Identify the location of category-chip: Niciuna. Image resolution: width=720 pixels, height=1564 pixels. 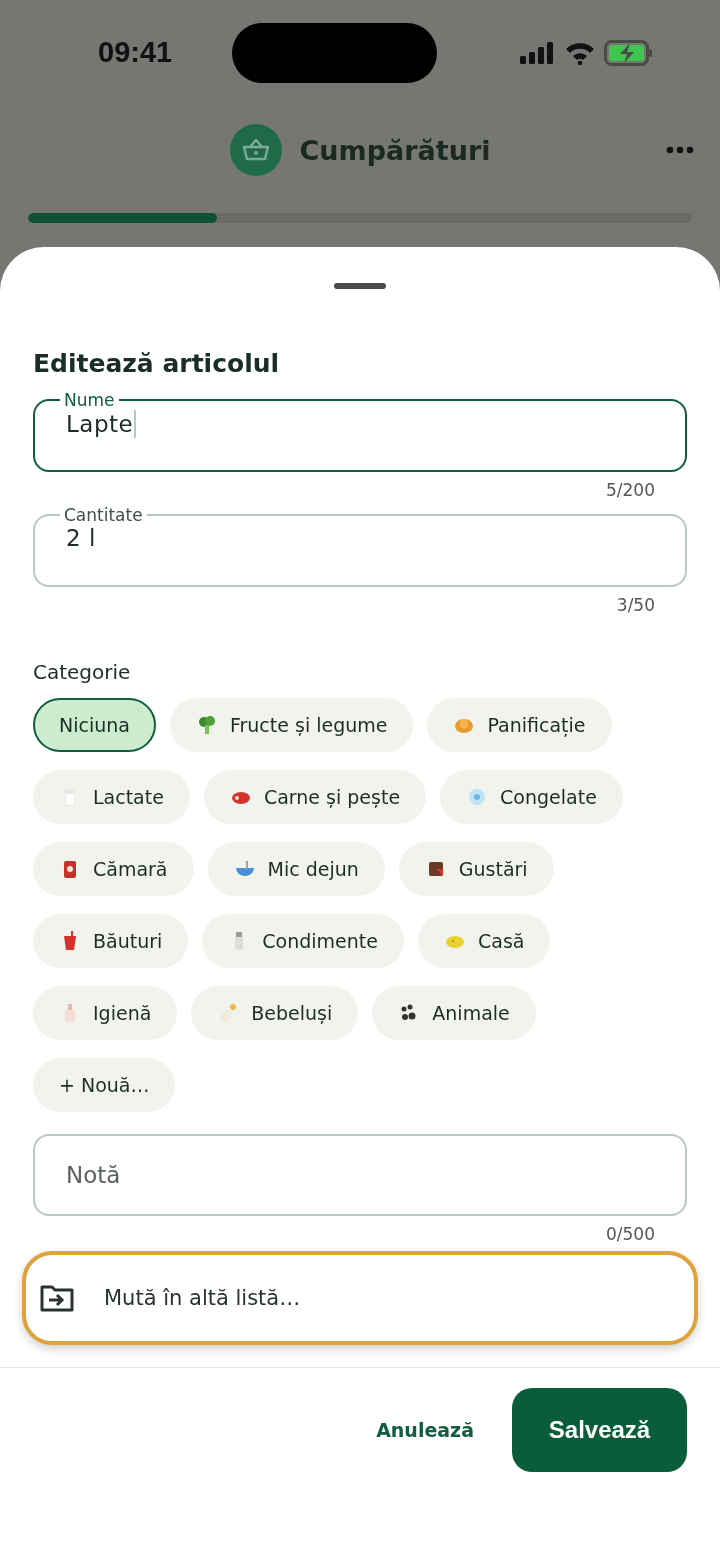
(94, 725).